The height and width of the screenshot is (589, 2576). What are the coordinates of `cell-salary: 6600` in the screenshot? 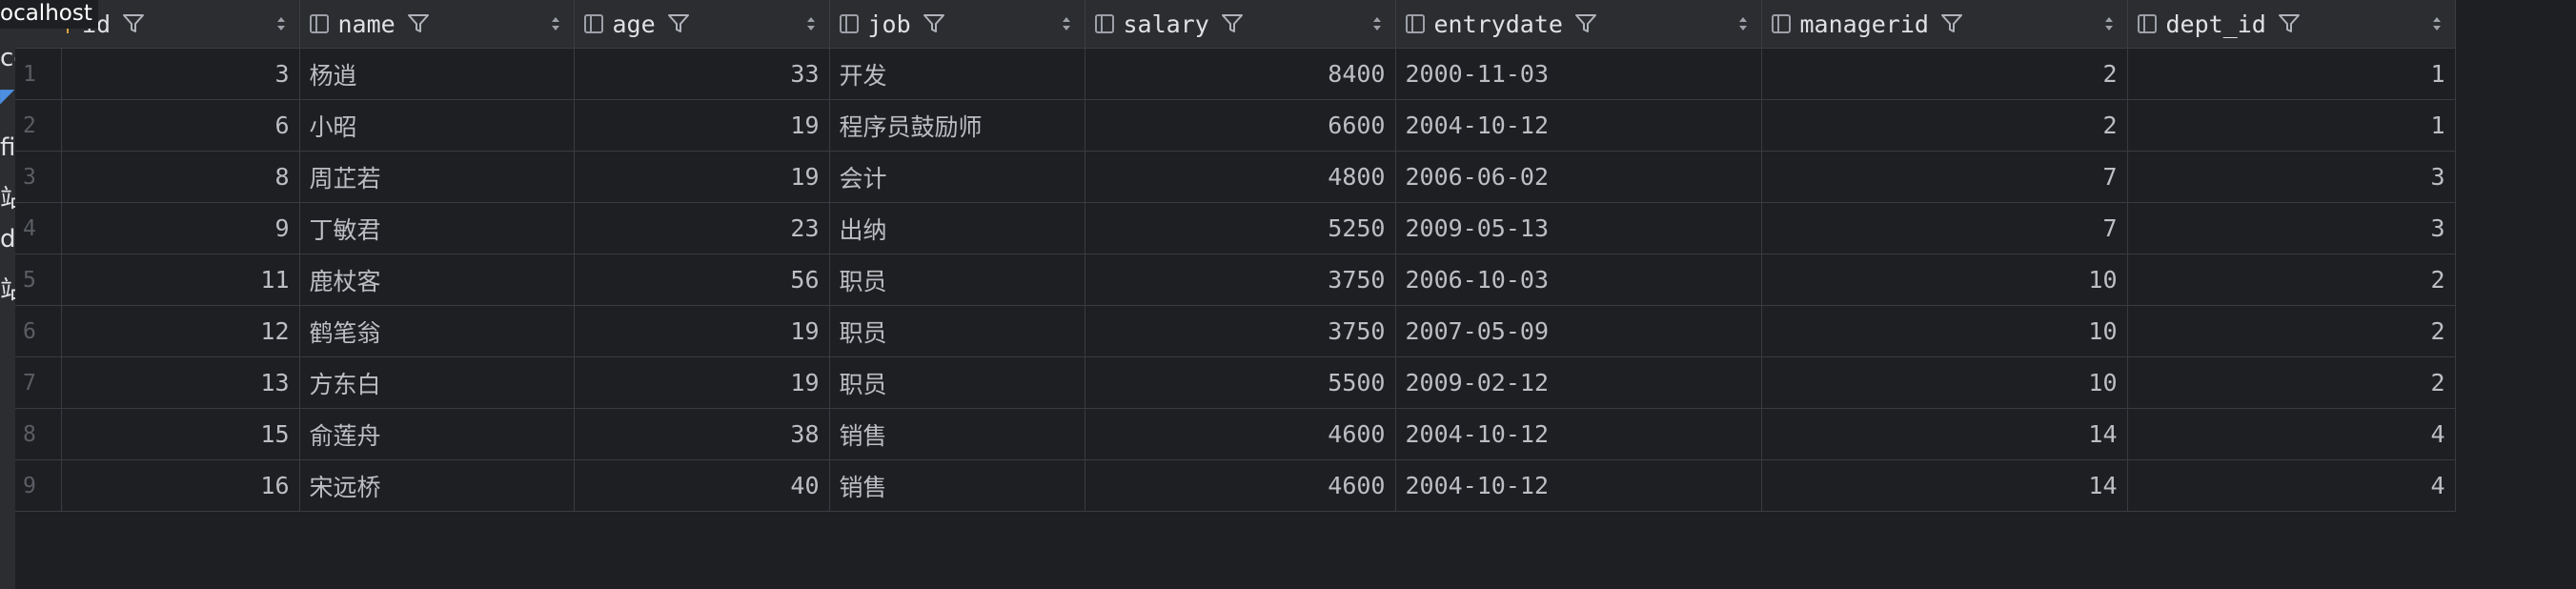 It's located at (1240, 125).